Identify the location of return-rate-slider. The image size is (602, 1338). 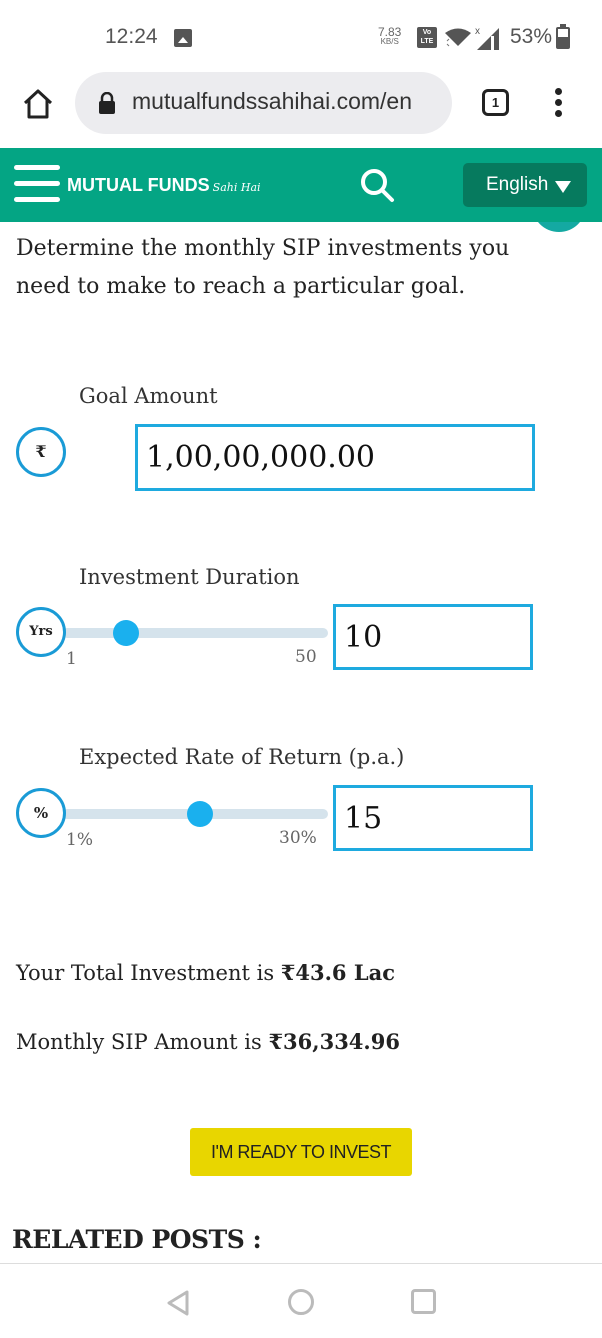
(195, 814).